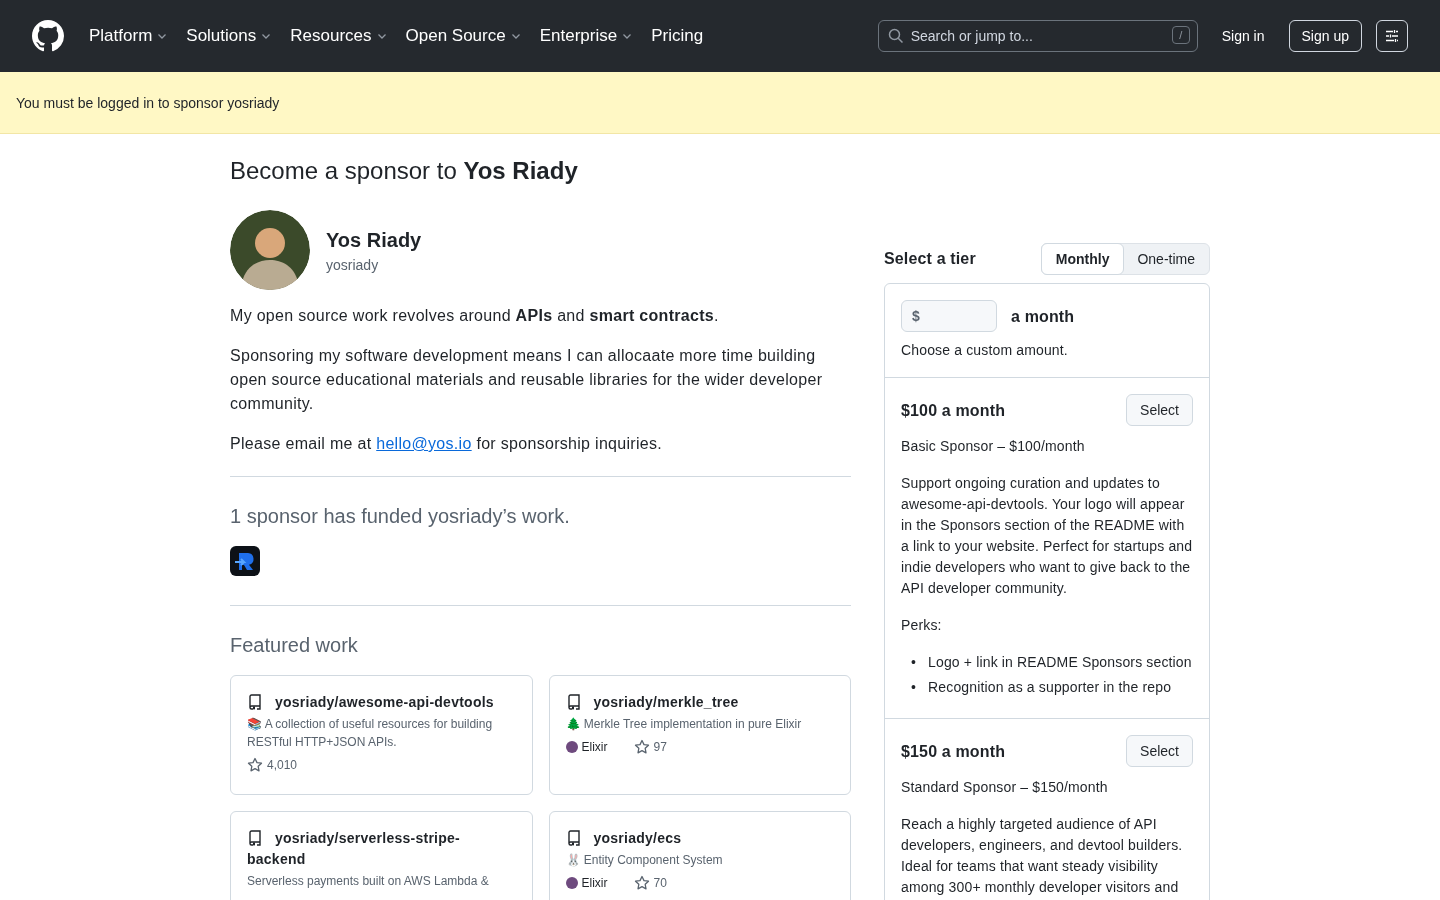  I want to click on nav-menu-item: Pricing, so click(677, 36).